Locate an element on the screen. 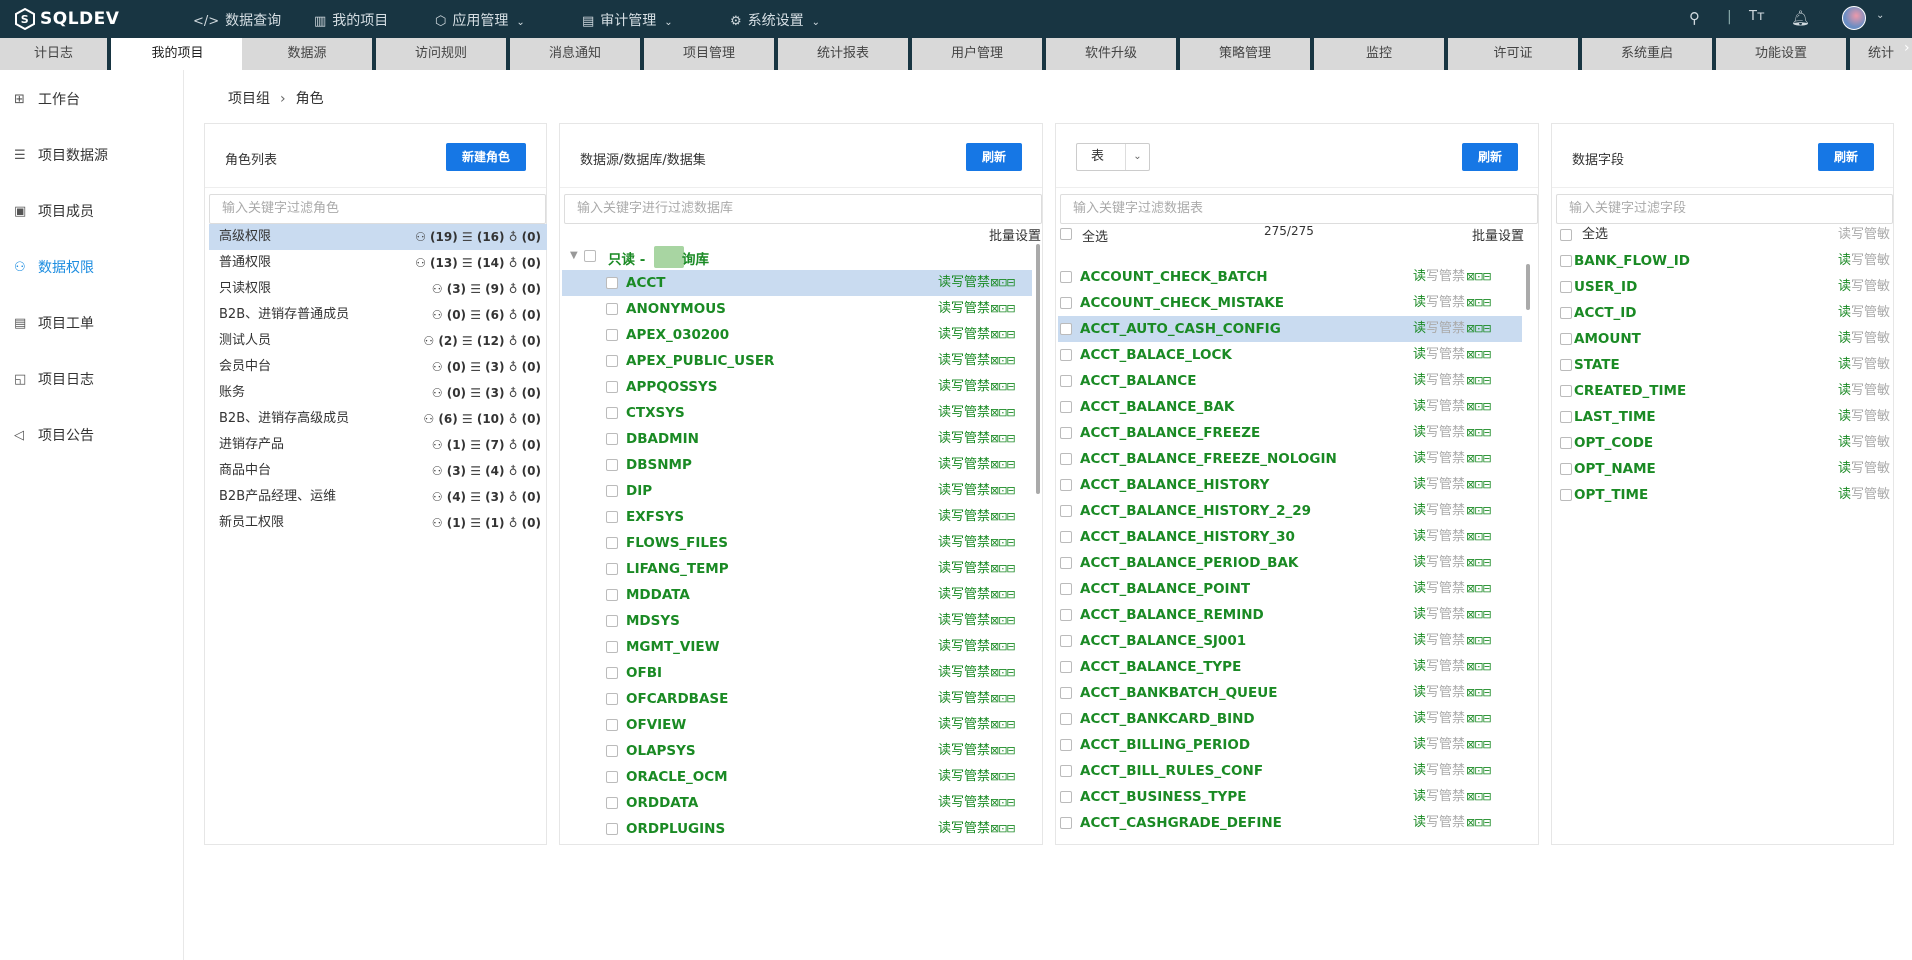 This screenshot has width=1912, height=960. database-row: APPQOSSYS 读写管禁 ⊠⊡⊟ is located at coordinates (797, 387).